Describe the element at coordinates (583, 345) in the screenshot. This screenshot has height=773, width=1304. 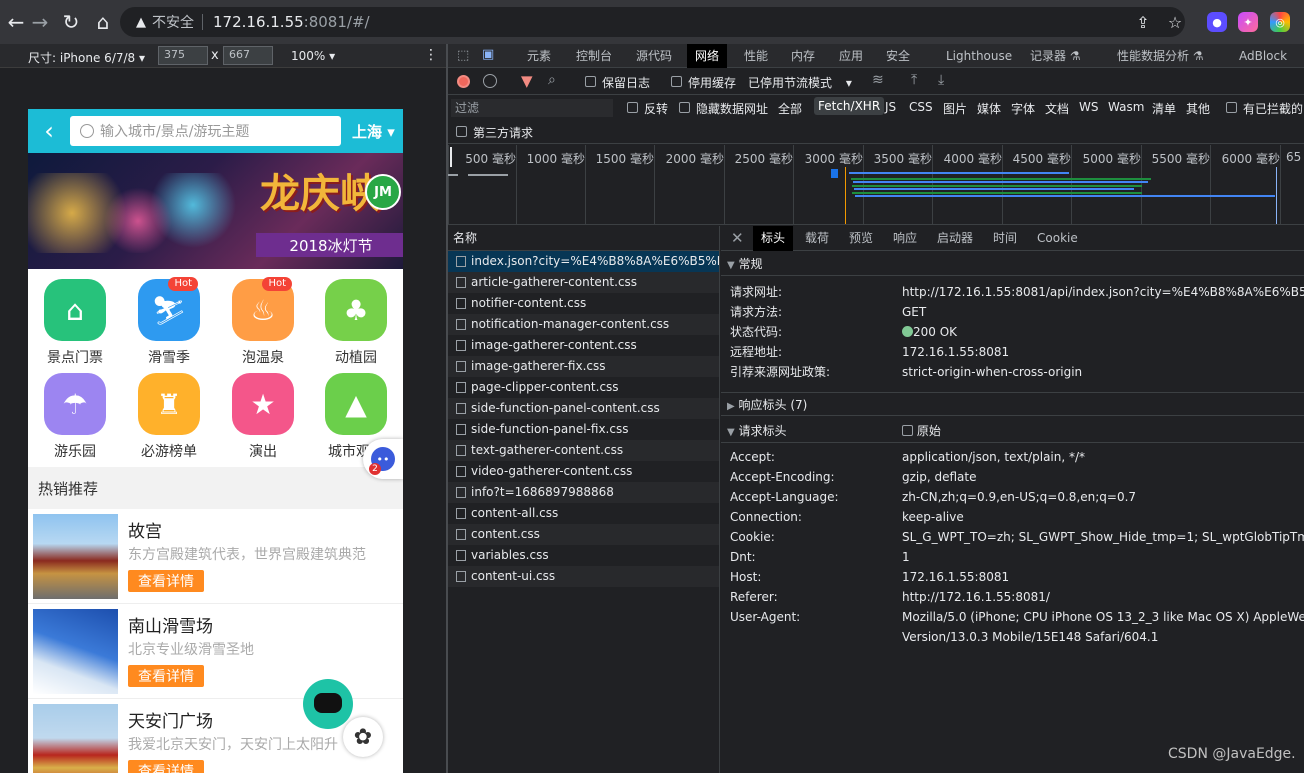
I see `request-row: image-gatherer-content.css` at that location.